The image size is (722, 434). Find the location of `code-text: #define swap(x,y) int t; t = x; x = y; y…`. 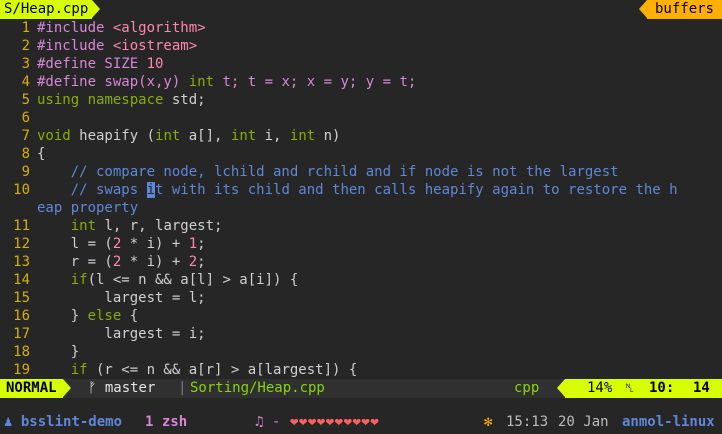

code-text: #define swap(x,y) int t; t = x; x = y; y… is located at coordinates (226, 82).